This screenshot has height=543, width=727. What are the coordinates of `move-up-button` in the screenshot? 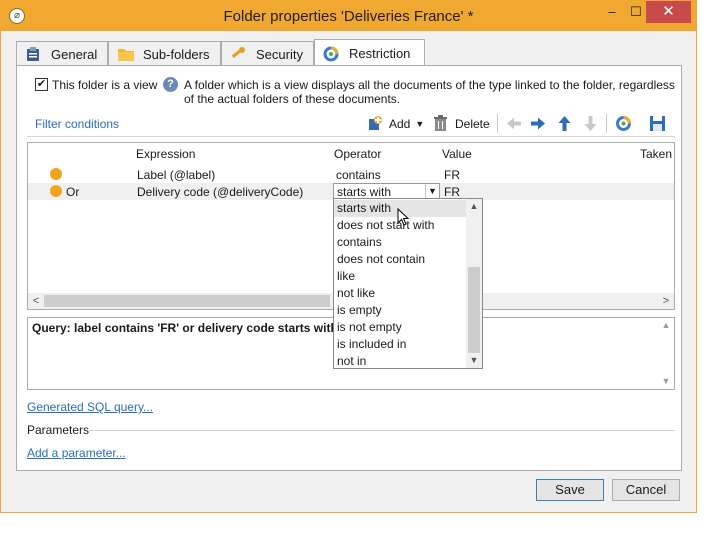 It's located at (564, 125).